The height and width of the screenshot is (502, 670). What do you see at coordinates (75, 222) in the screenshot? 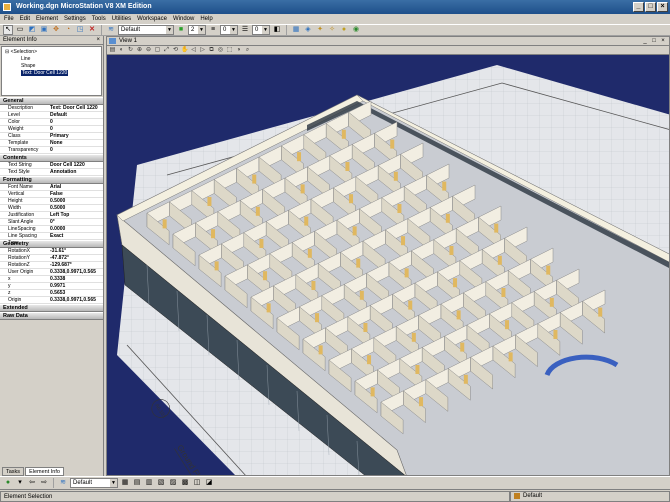
I see `property-value: 0°` at bounding box center [75, 222].